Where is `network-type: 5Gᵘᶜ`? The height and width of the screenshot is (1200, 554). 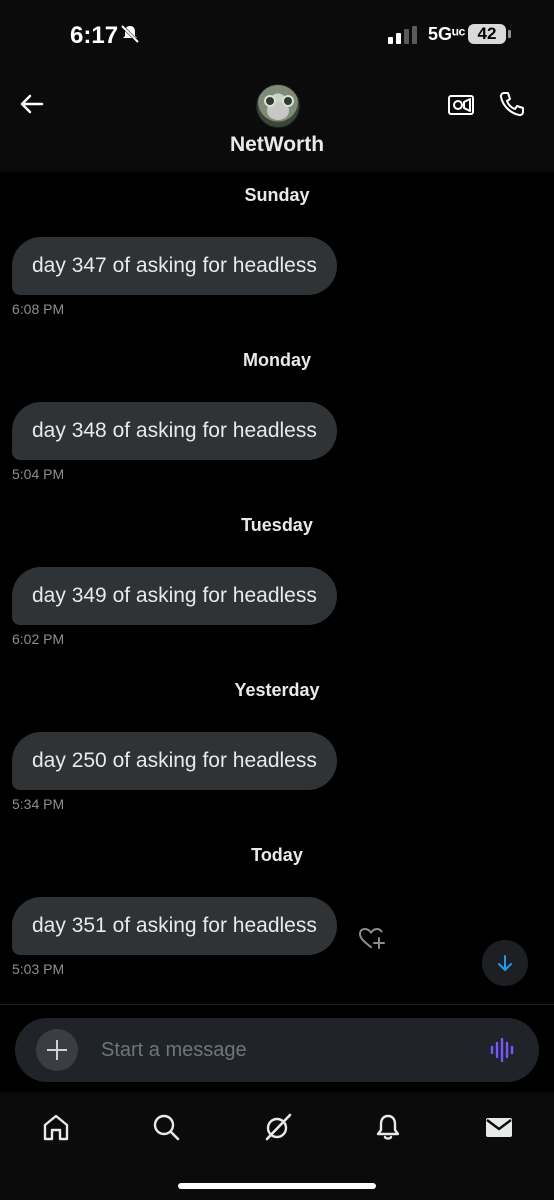
network-type: 5Gᵘᶜ is located at coordinates (447, 34).